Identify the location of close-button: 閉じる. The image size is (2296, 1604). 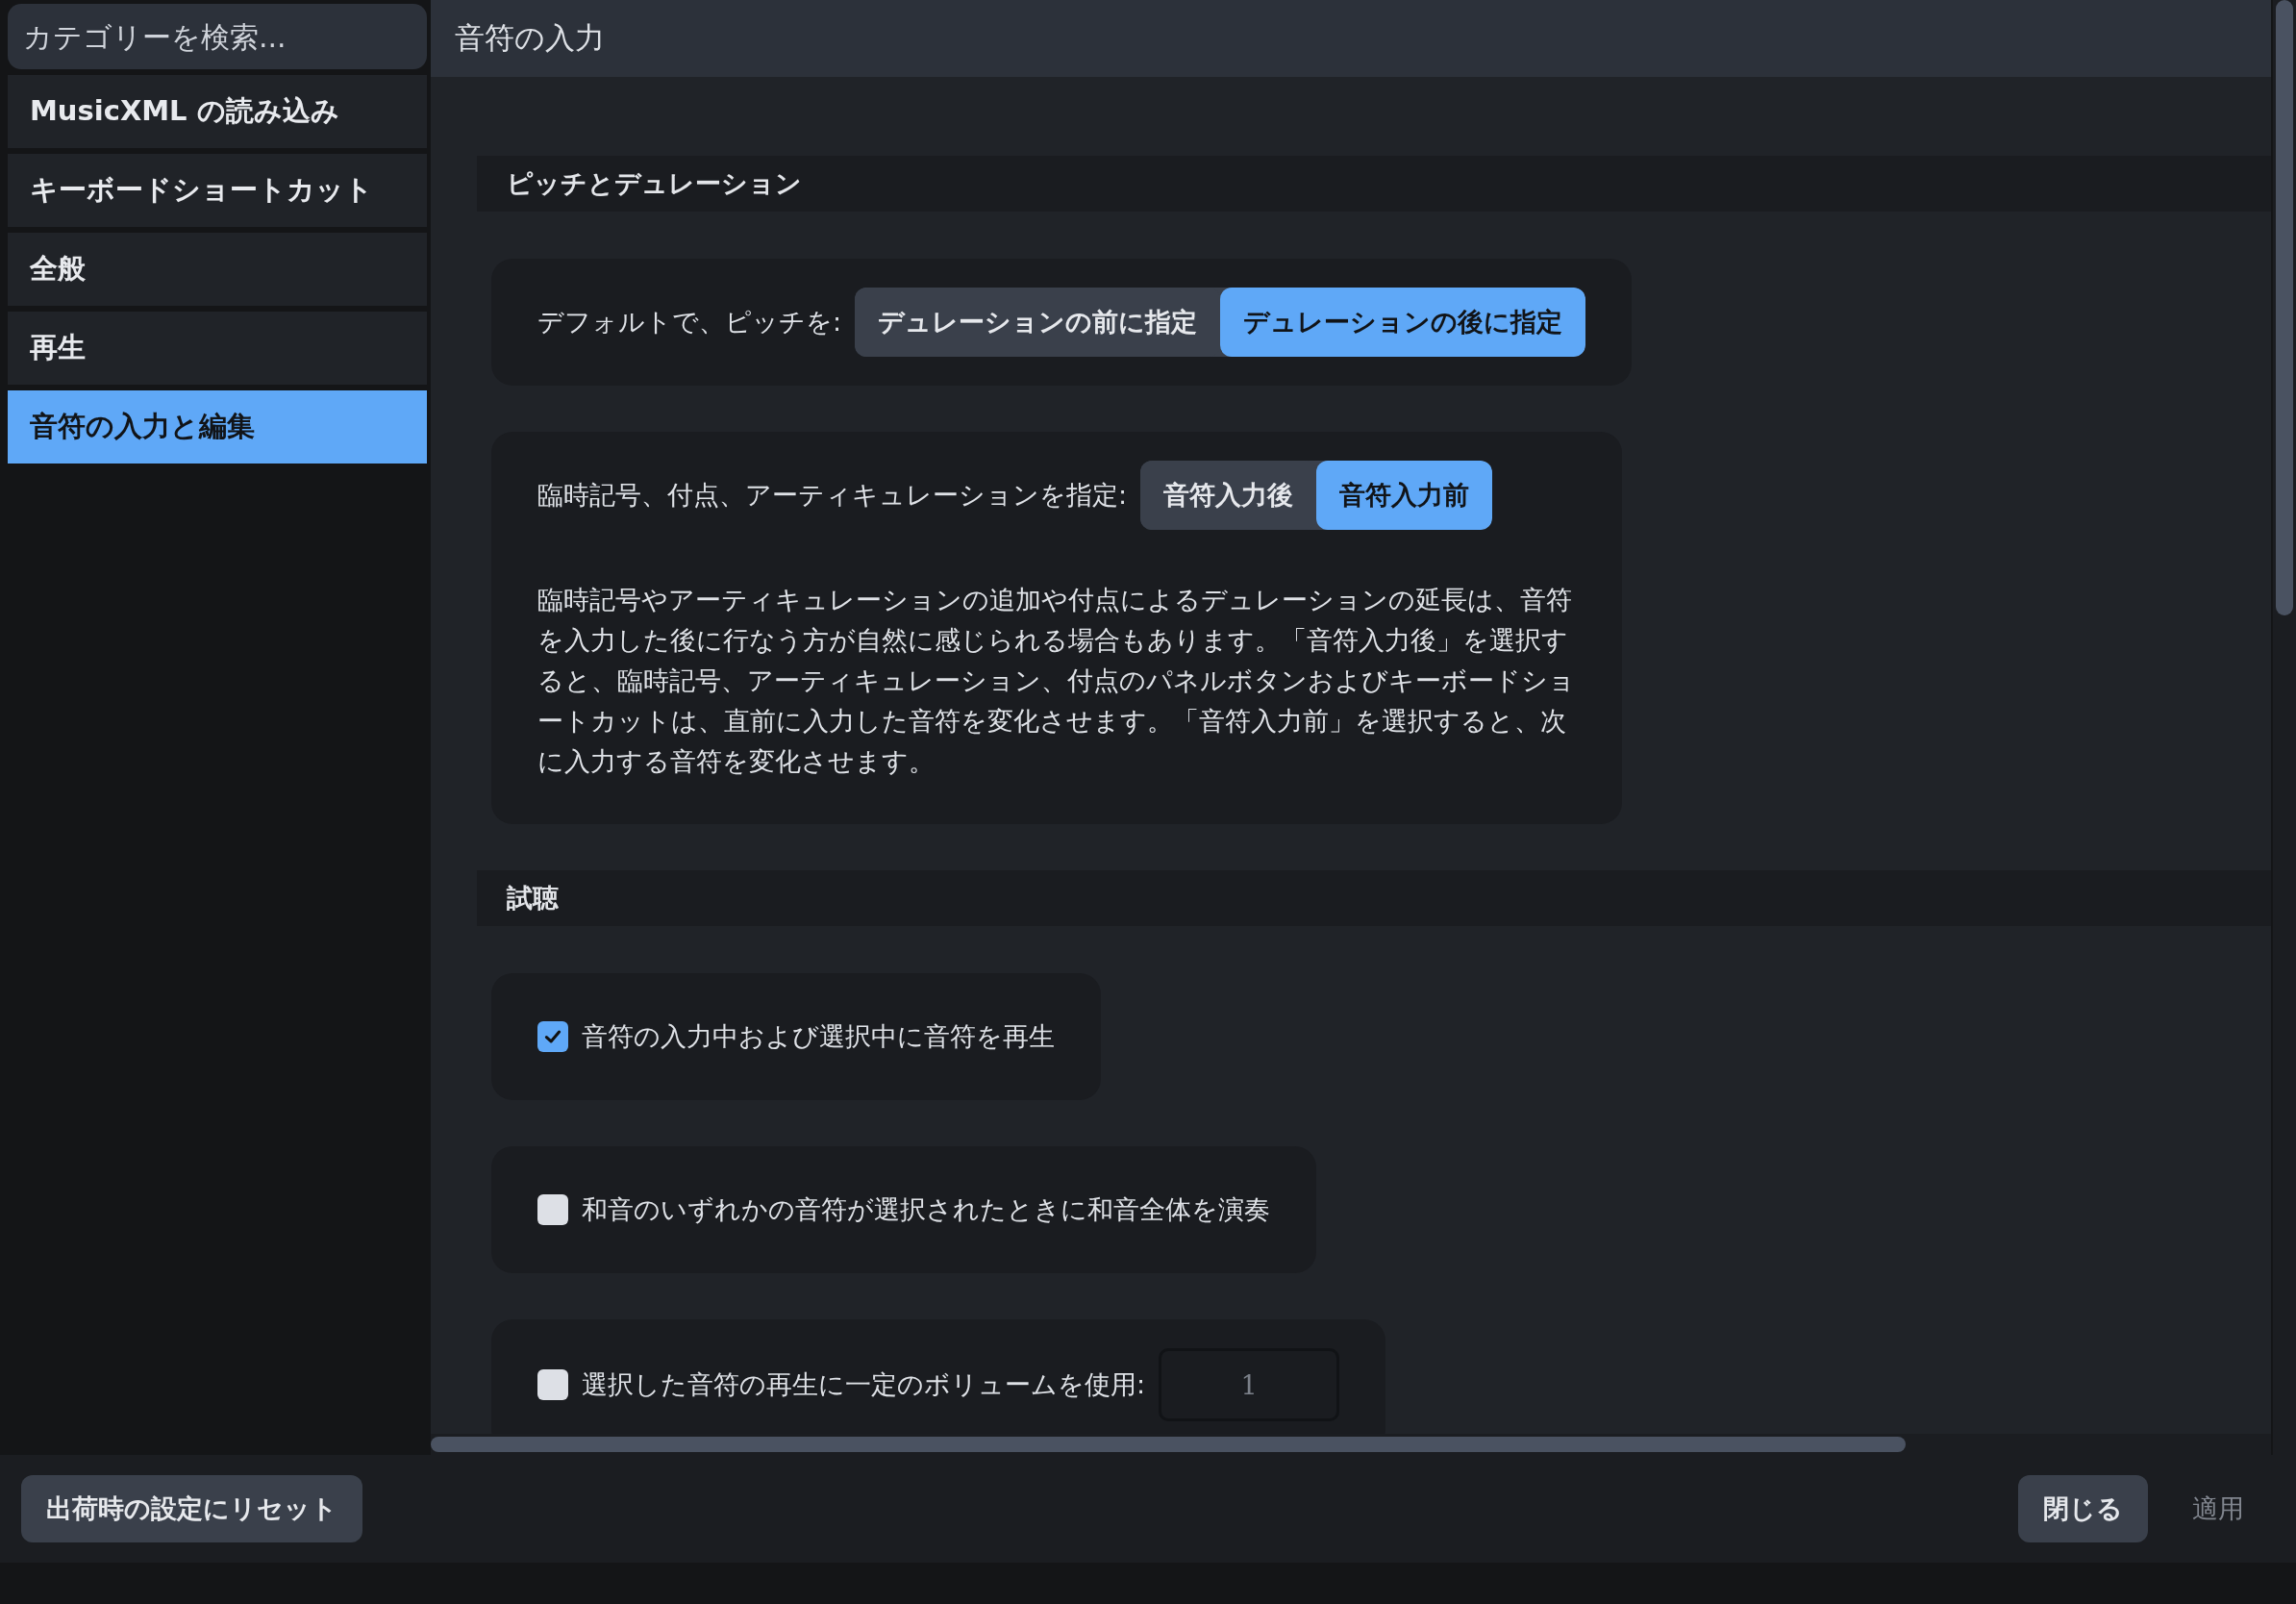
(2083, 1508).